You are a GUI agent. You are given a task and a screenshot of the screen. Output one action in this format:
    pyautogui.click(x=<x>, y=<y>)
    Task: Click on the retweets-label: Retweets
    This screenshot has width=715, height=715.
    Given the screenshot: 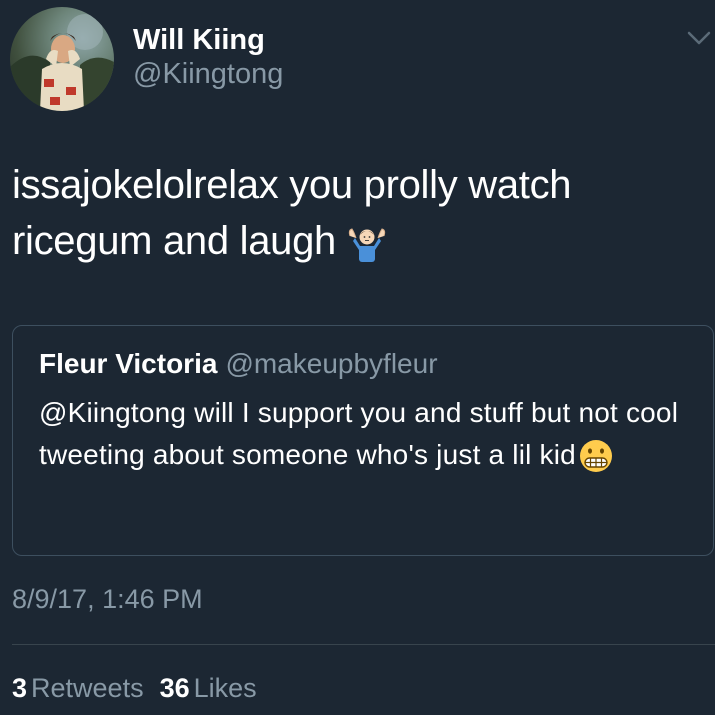 What is the action you would take?
    pyautogui.click(x=87, y=688)
    